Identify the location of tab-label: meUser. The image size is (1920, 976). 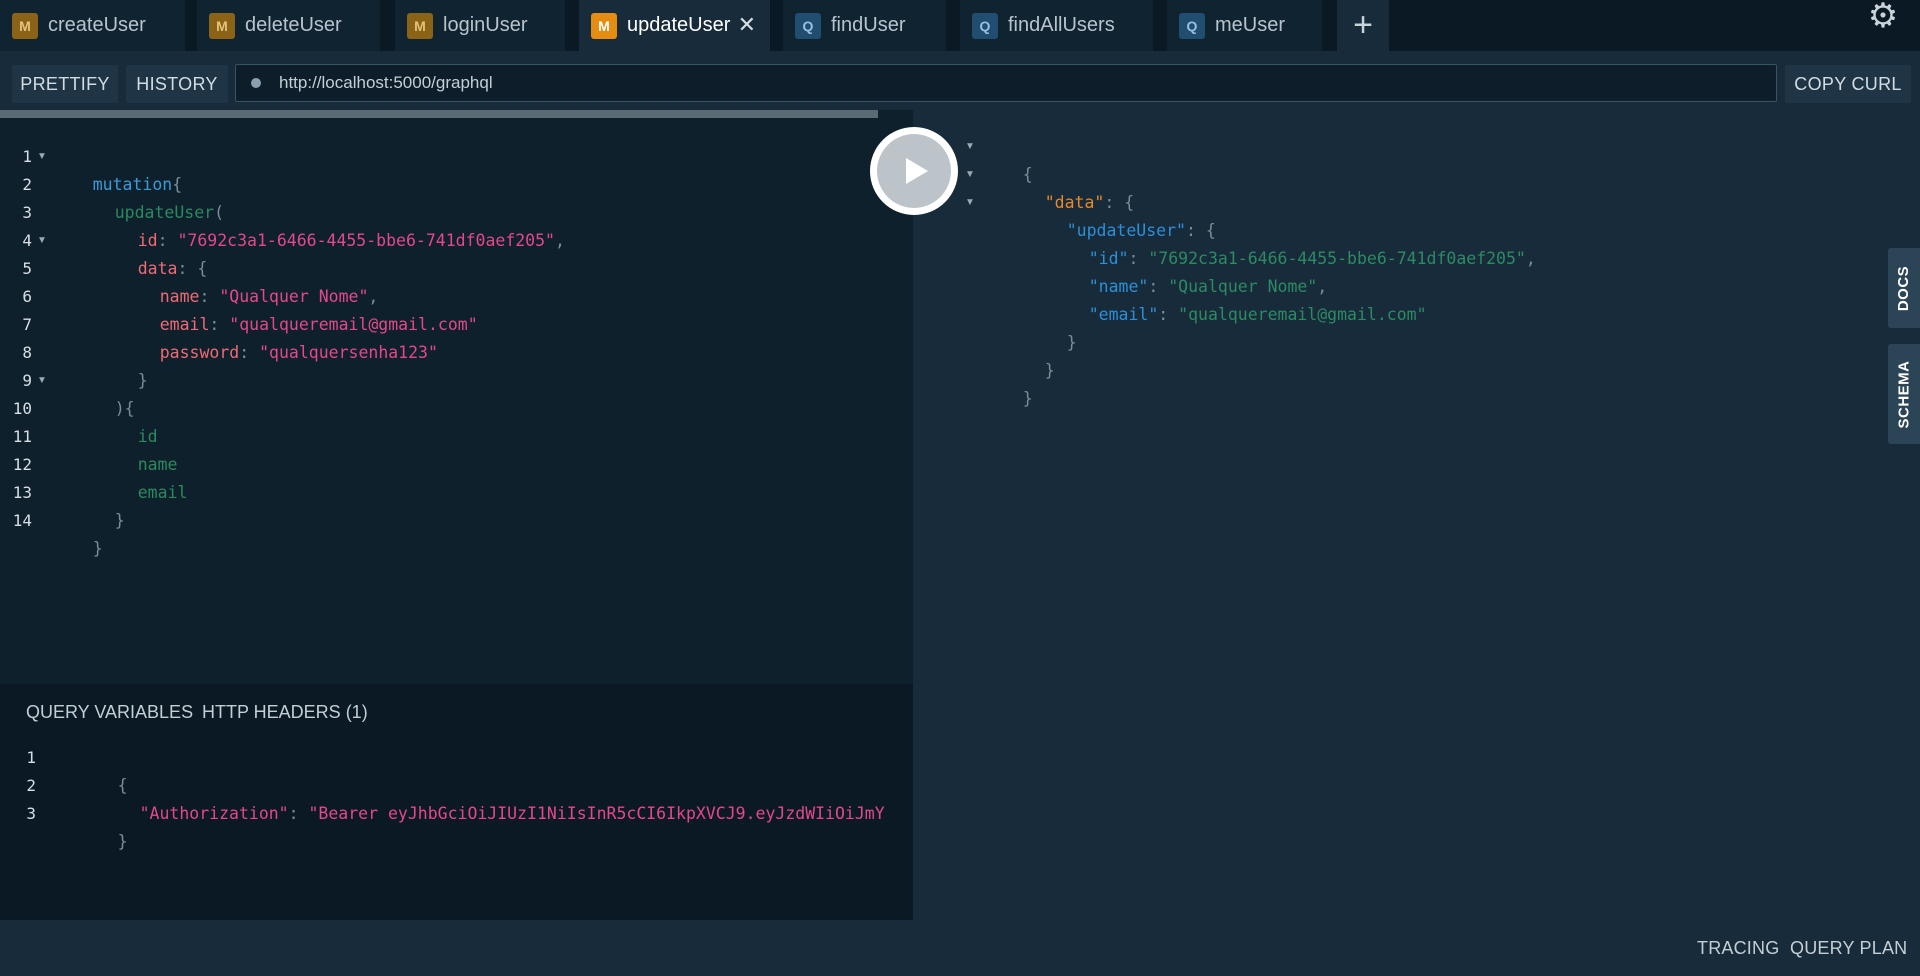
(1250, 25).